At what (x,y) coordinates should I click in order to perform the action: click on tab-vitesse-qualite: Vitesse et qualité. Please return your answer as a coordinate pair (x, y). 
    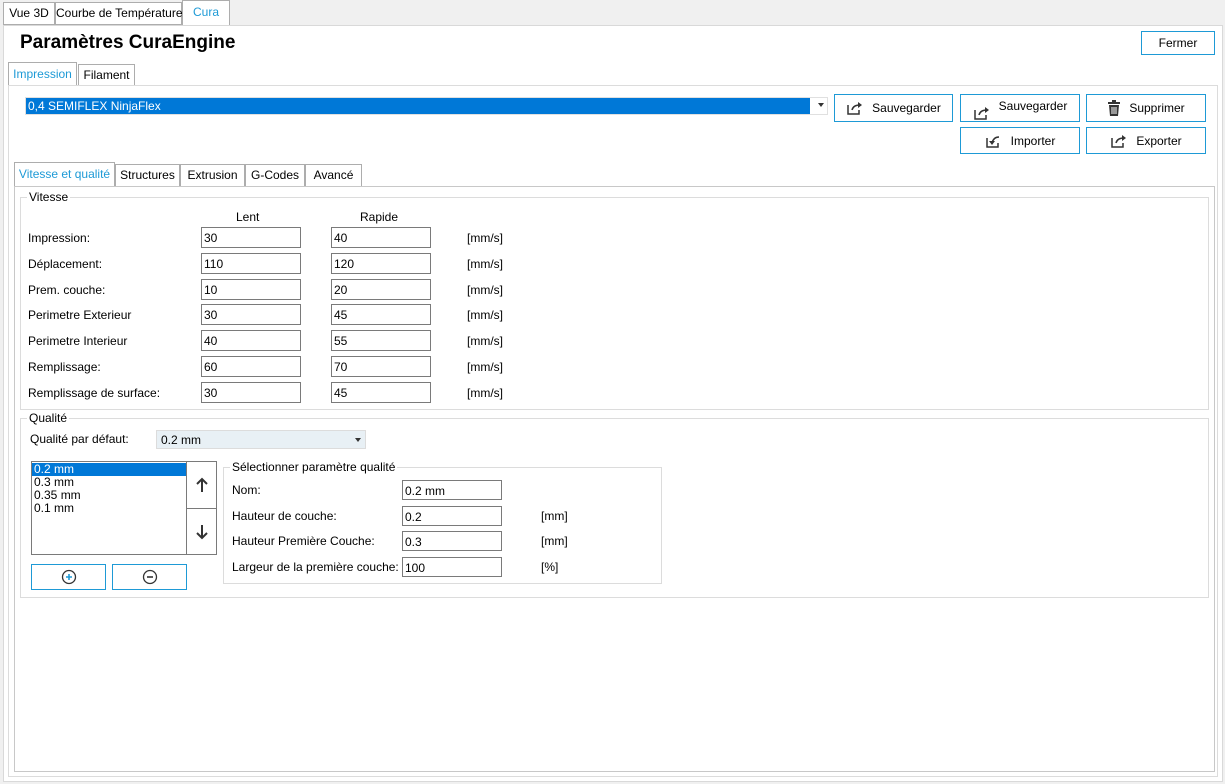
    Looking at the image, I should click on (64, 174).